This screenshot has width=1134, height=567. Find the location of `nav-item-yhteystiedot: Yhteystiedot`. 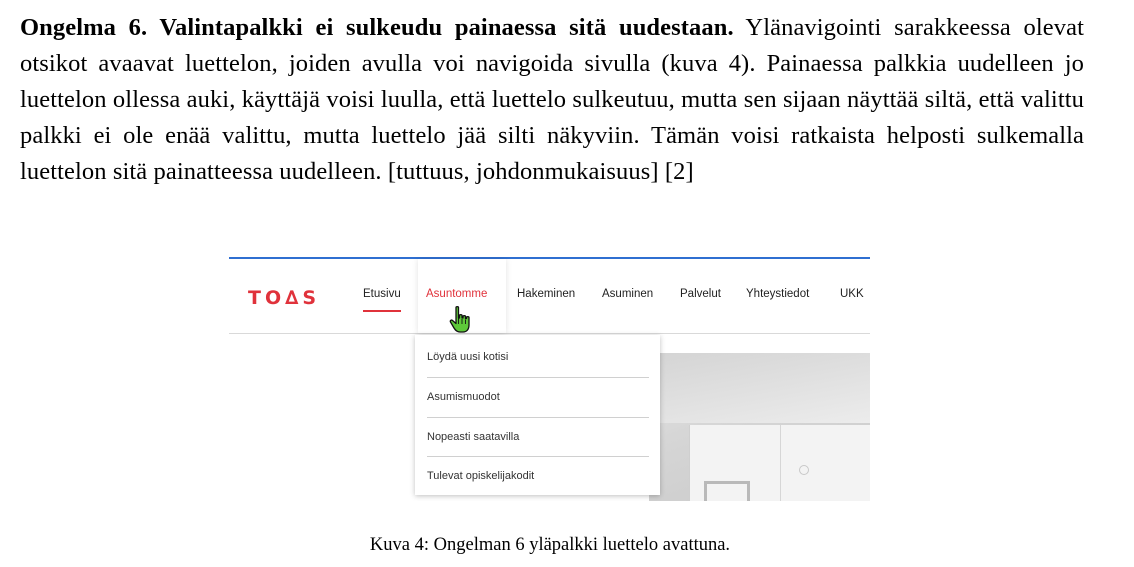

nav-item-yhteystiedot: Yhteystiedot is located at coordinates (777, 294).